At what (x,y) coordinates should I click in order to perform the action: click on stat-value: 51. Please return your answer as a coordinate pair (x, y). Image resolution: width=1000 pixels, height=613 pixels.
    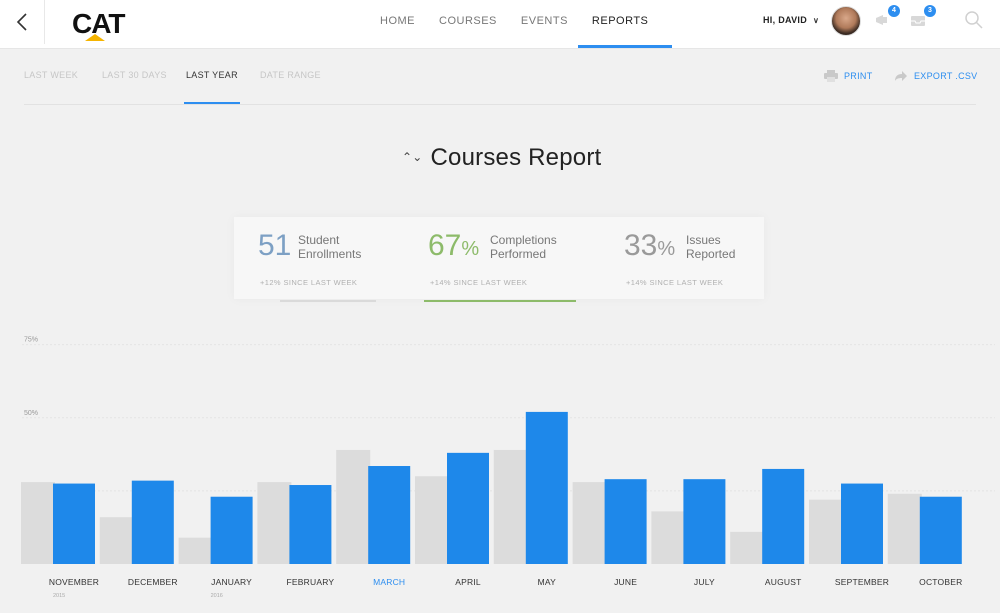
    Looking at the image, I should click on (274, 246).